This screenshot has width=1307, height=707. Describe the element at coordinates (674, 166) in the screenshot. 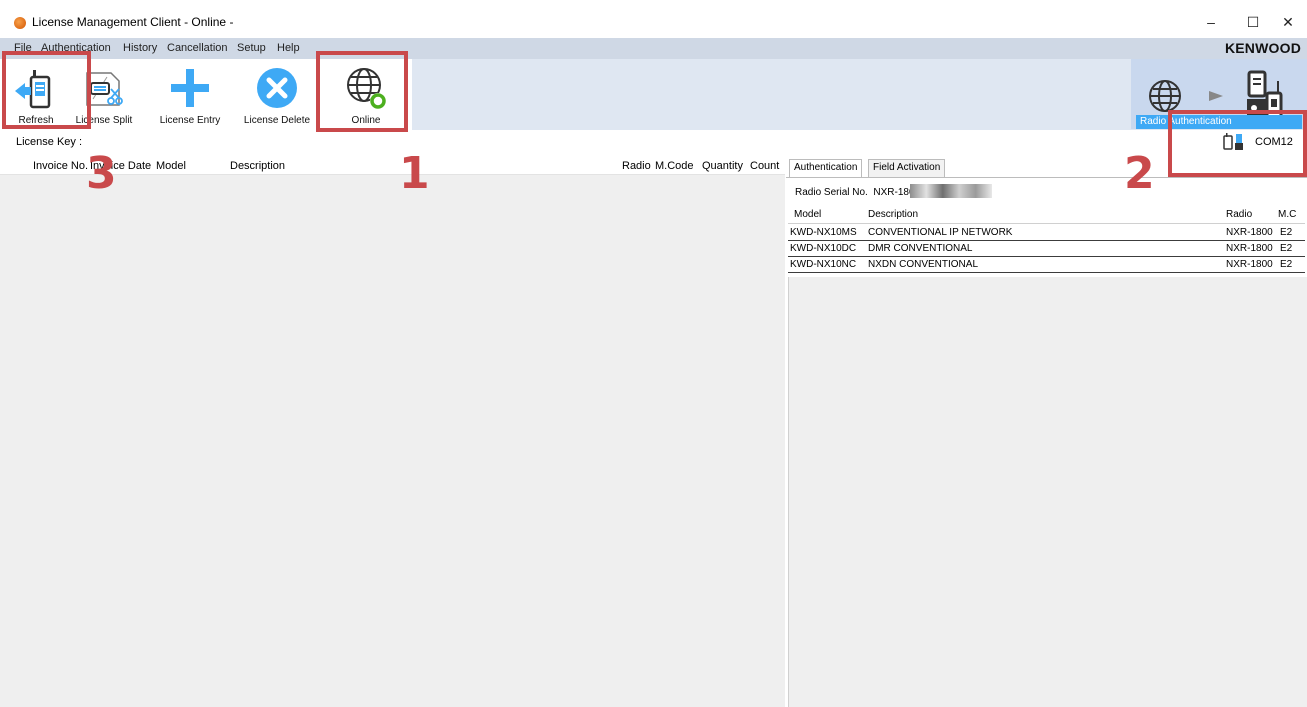

I see `column-mcode: M.Code` at that location.